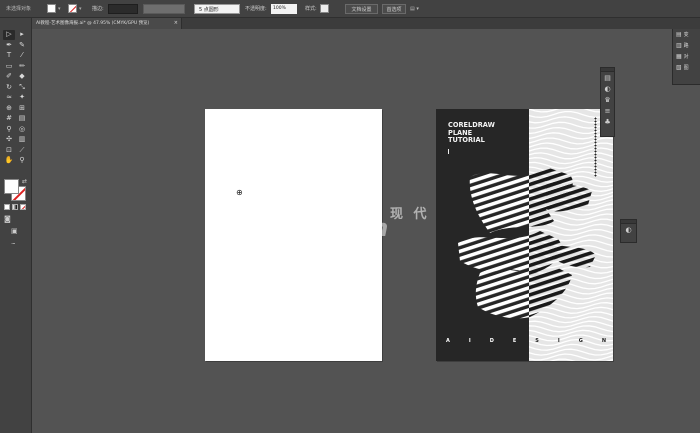 This screenshot has height=433, width=700. Describe the element at coordinates (514, 341) in the screenshot. I see `poster-letter: E` at that location.